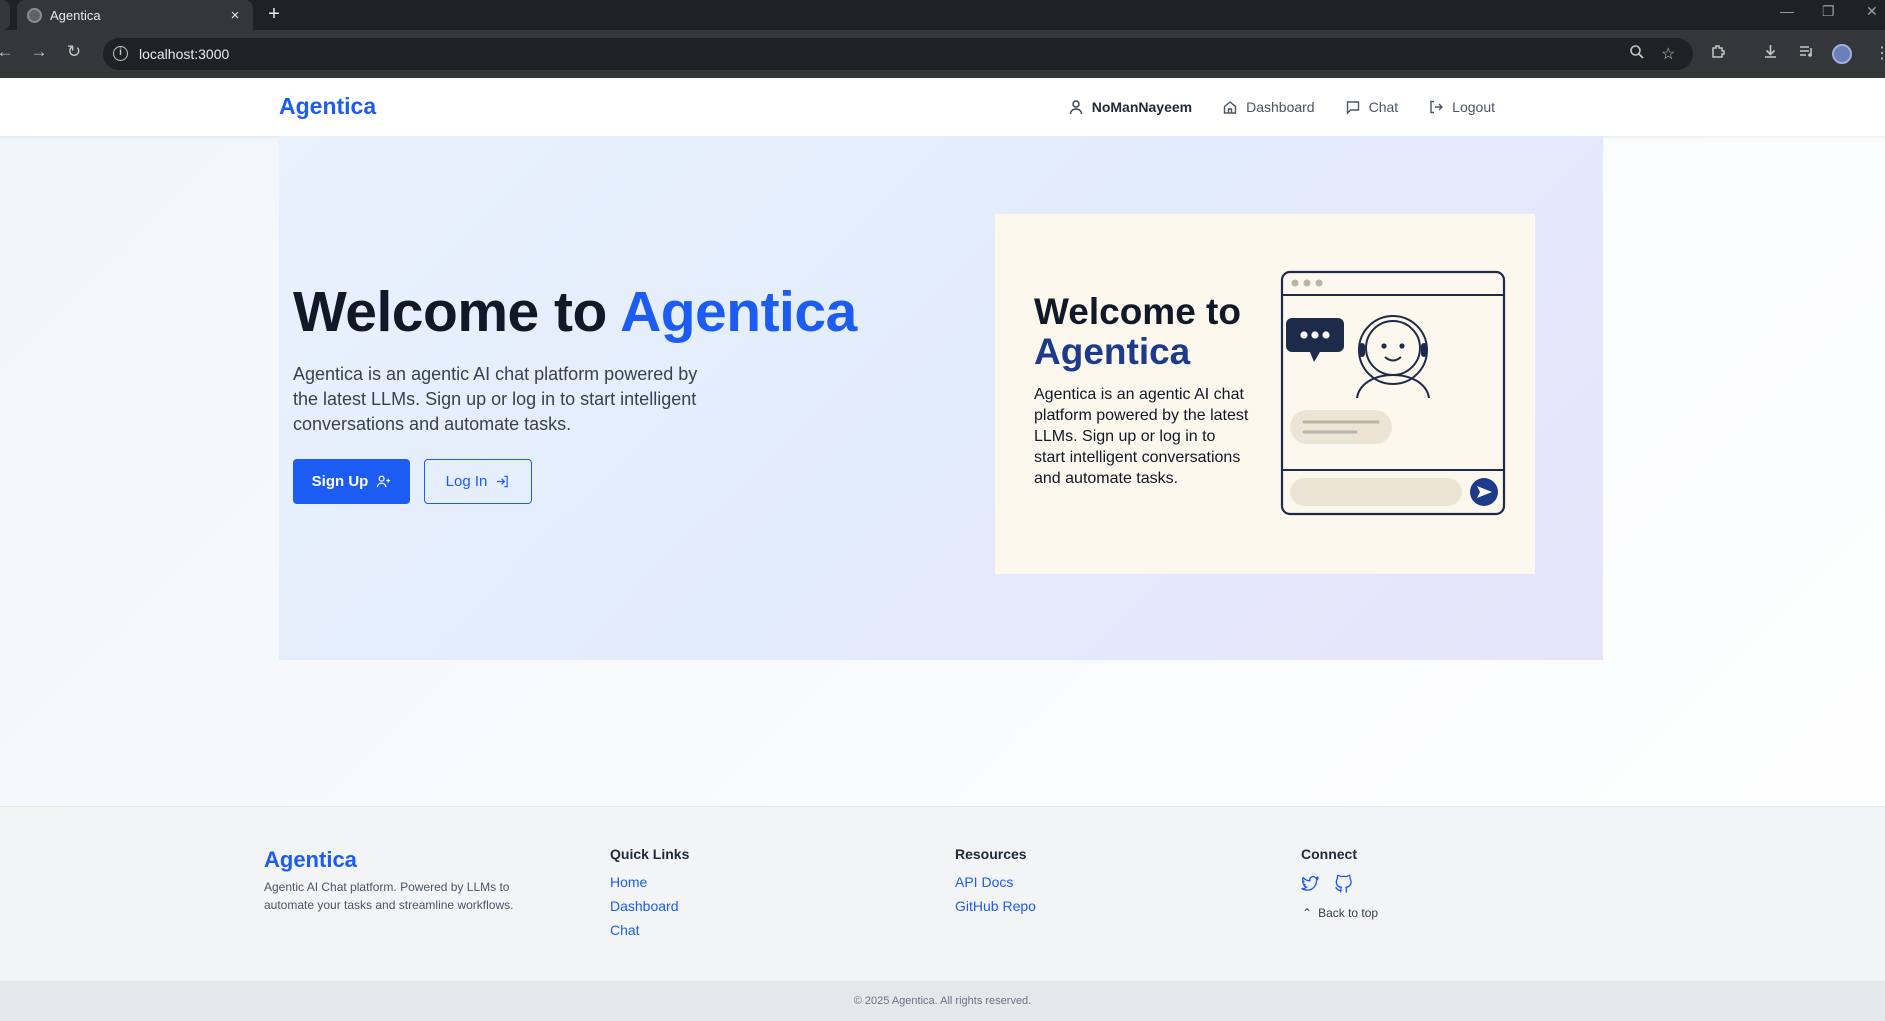 The image size is (1885, 1021). What do you see at coordinates (235, 15) in the screenshot?
I see `tab-close-button: ×` at bounding box center [235, 15].